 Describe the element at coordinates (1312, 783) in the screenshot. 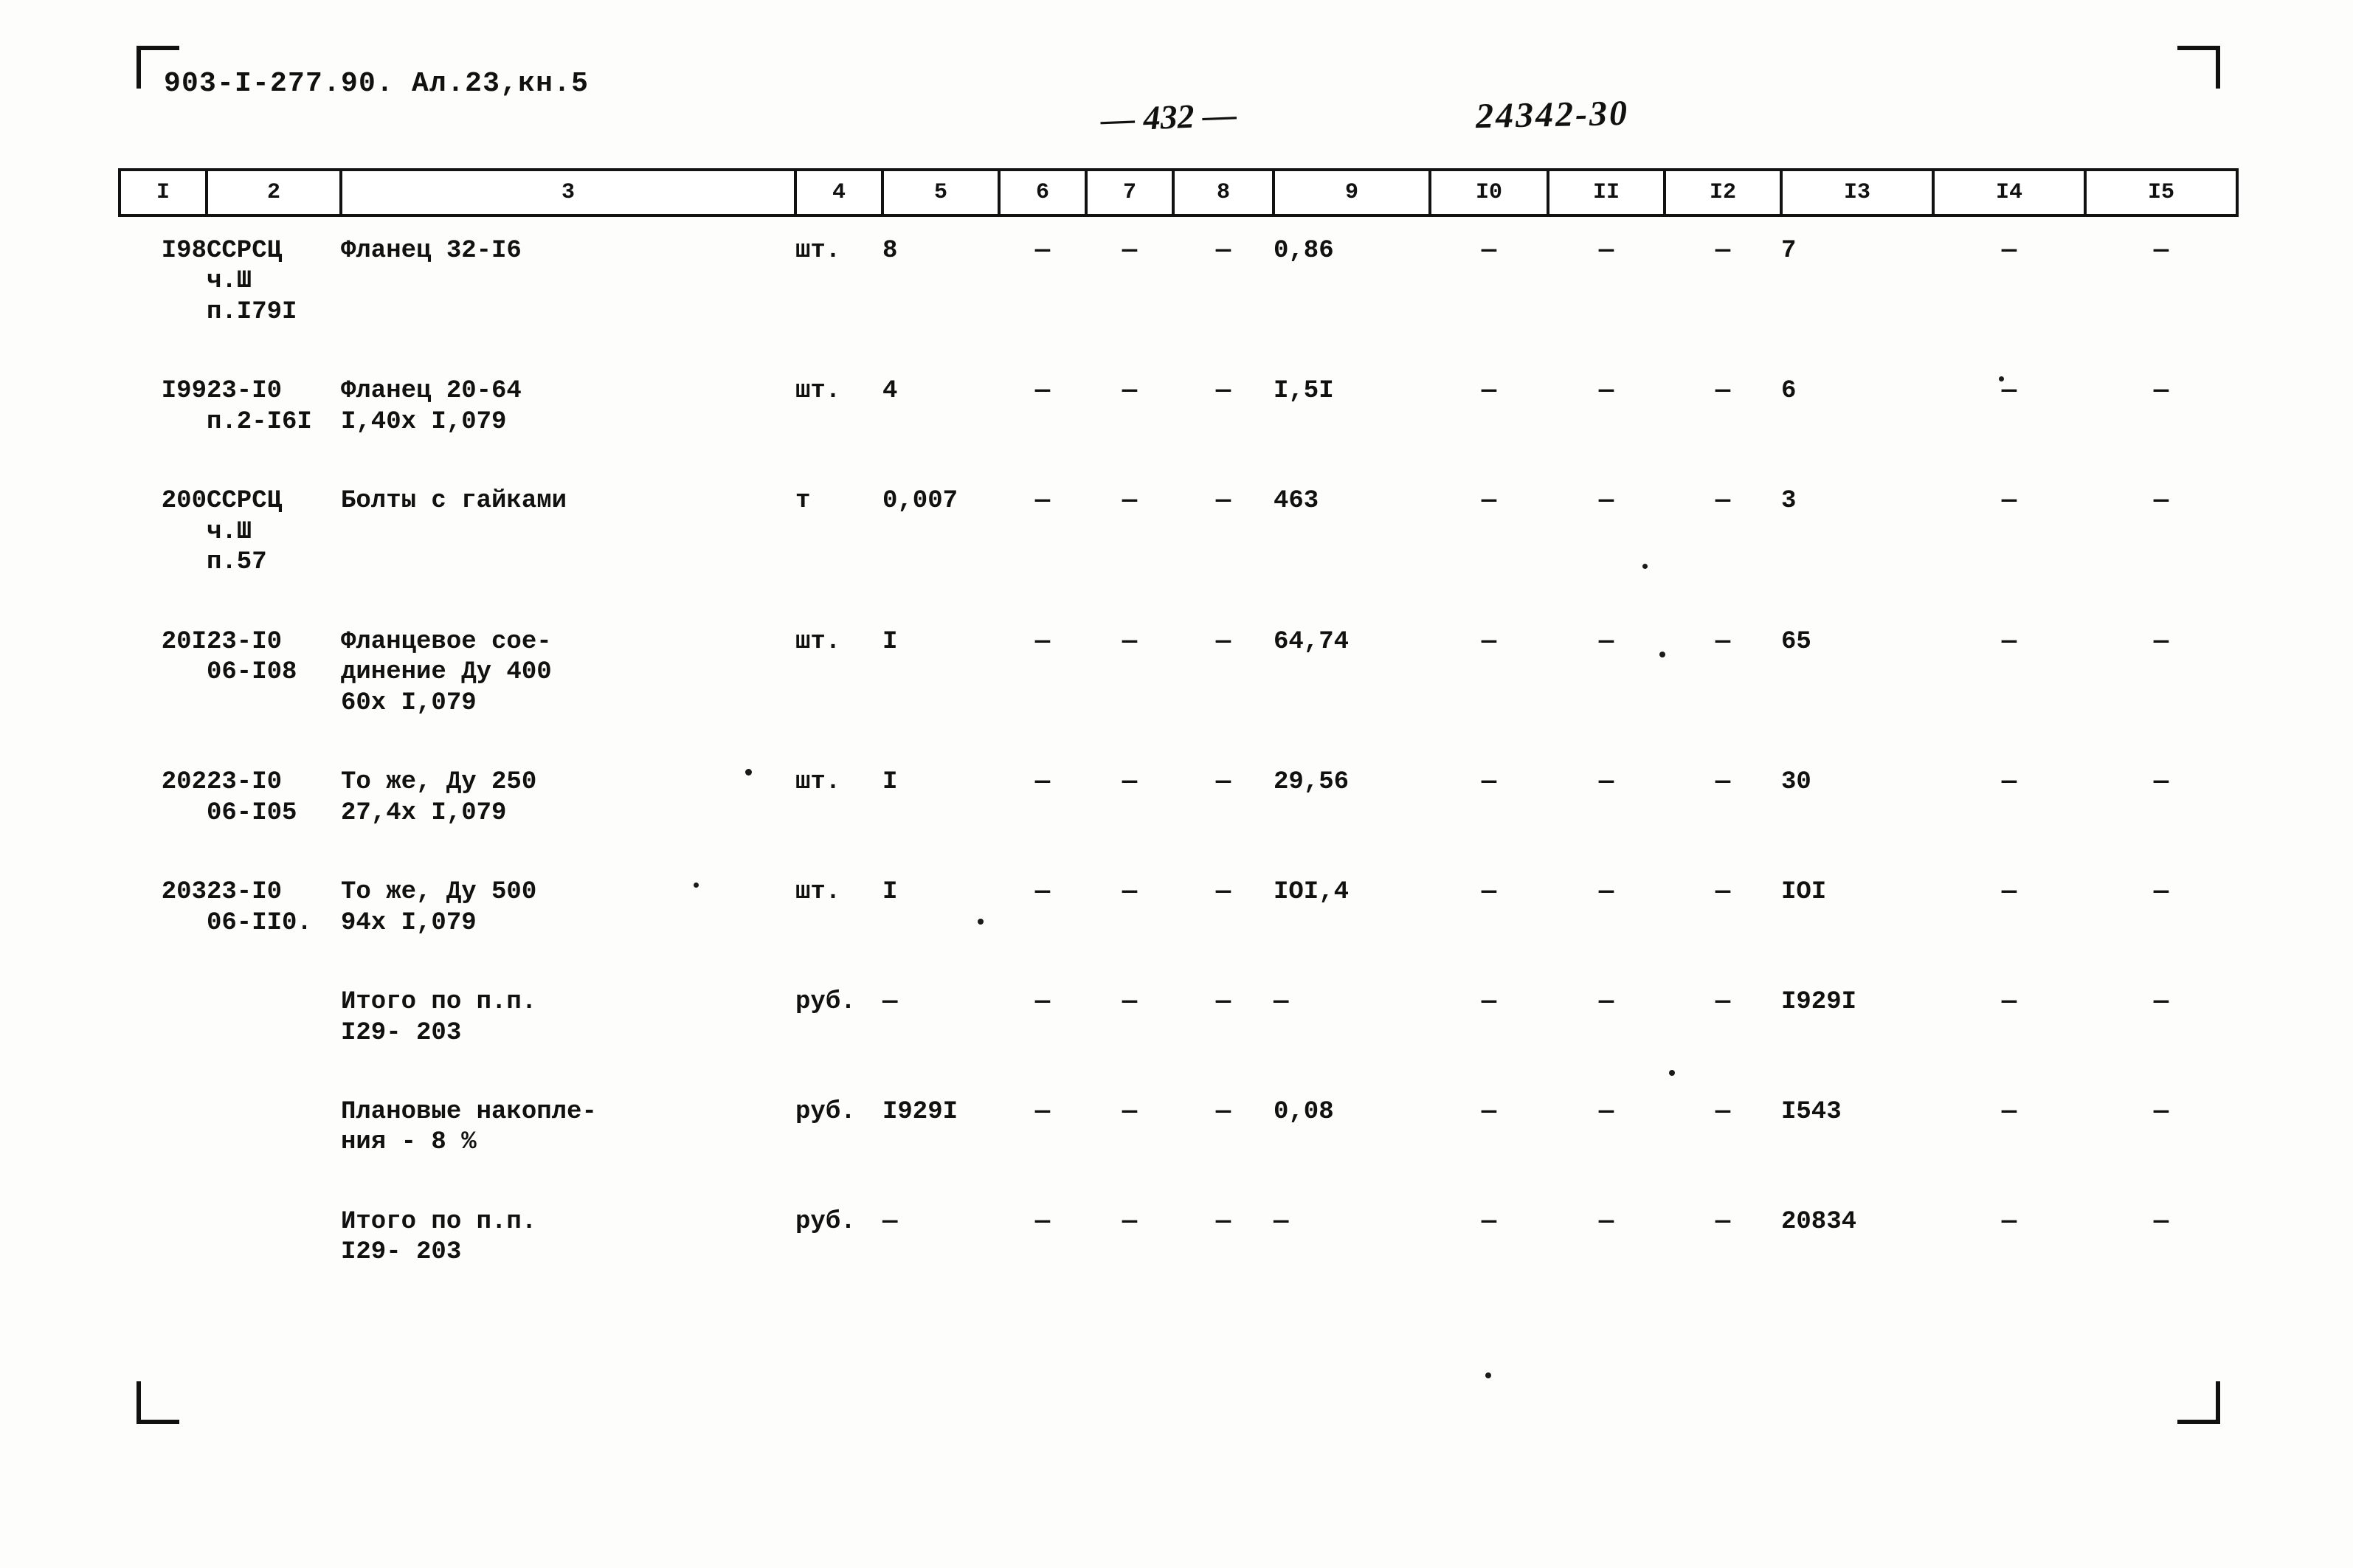

I see `row-col-9: 29,56` at that location.